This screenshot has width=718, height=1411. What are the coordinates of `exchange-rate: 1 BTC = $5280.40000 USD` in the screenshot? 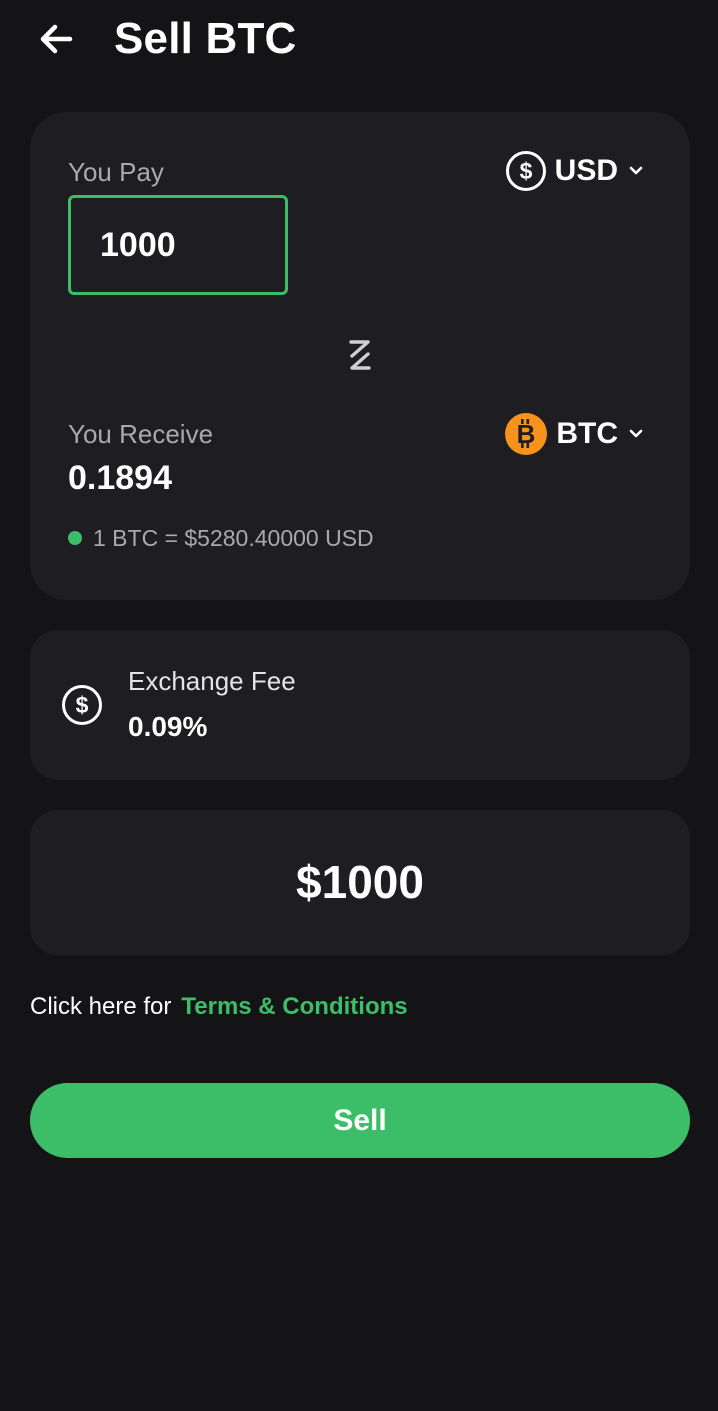 It's located at (221, 538).